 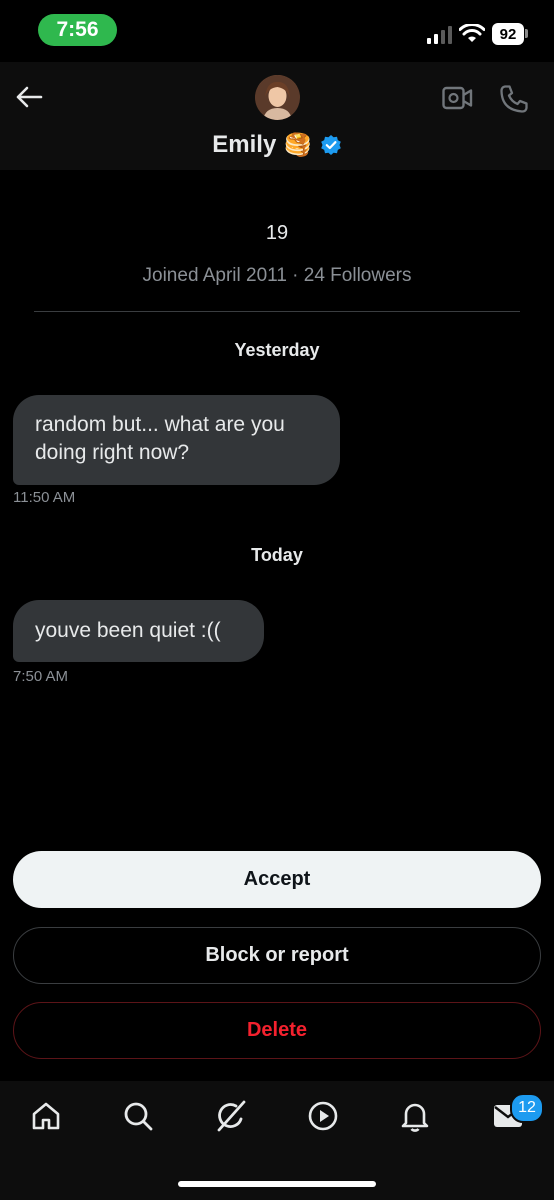 I want to click on avatar, so click(x=277, y=97).